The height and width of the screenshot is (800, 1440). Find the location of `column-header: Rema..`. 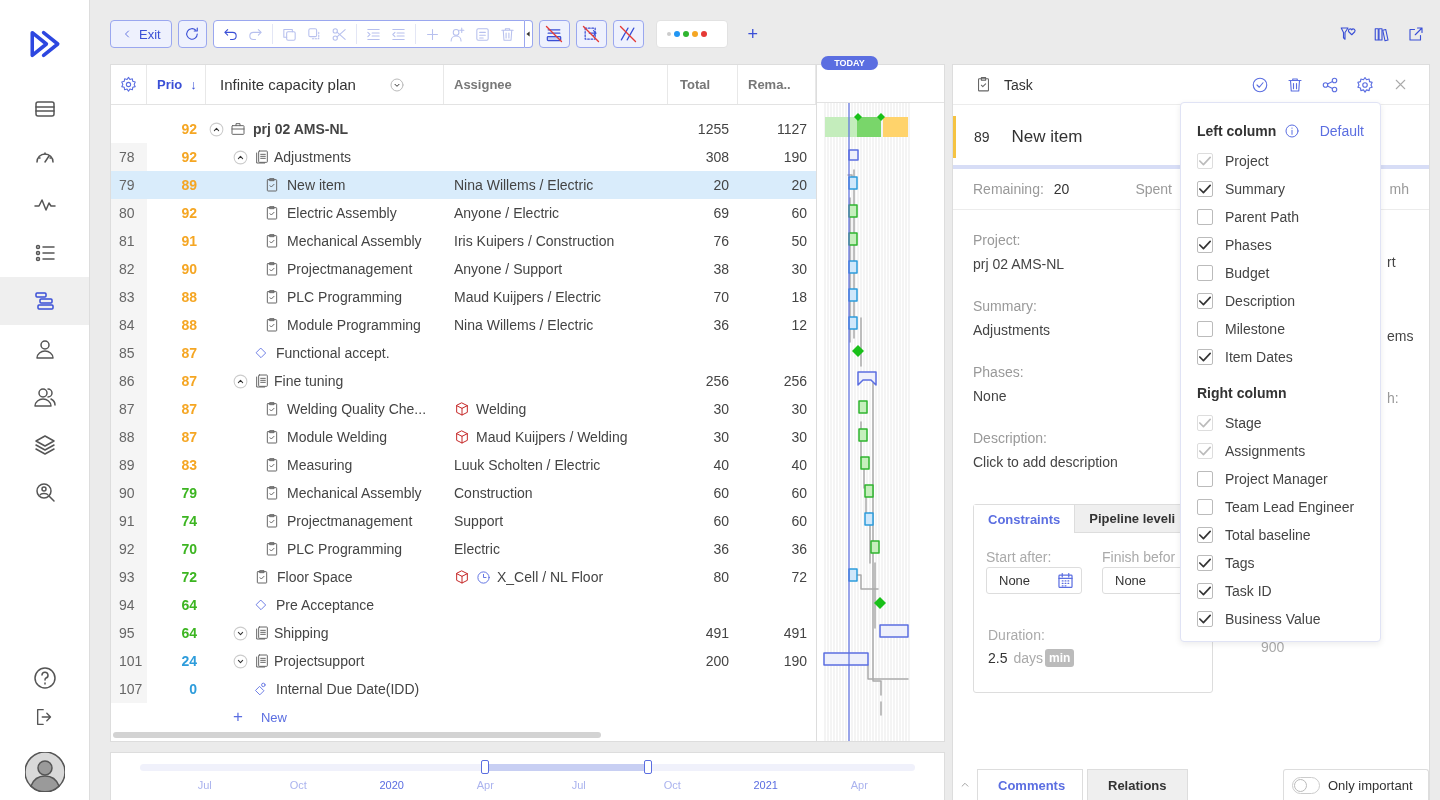

column-header: Rema.. is located at coordinates (769, 84).